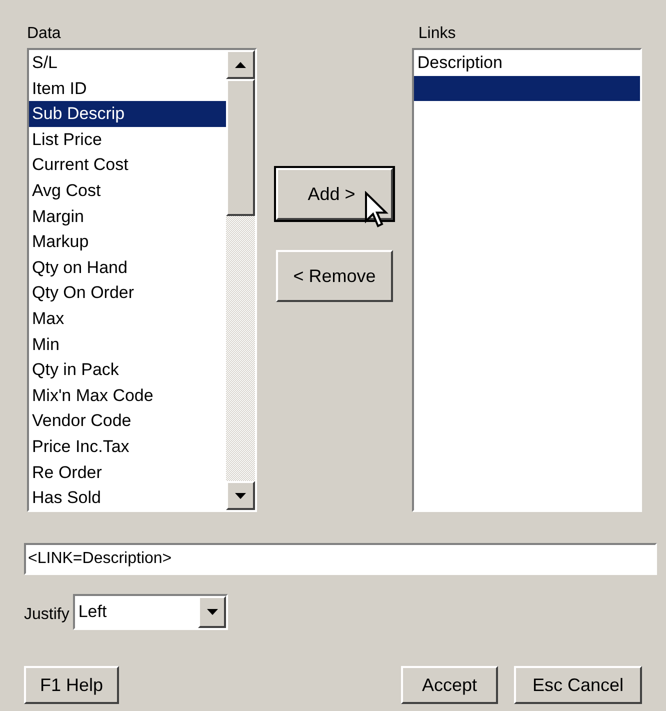 This screenshot has width=666, height=711. What do you see at coordinates (334, 276) in the screenshot?
I see `dialog-button: < Remove` at bounding box center [334, 276].